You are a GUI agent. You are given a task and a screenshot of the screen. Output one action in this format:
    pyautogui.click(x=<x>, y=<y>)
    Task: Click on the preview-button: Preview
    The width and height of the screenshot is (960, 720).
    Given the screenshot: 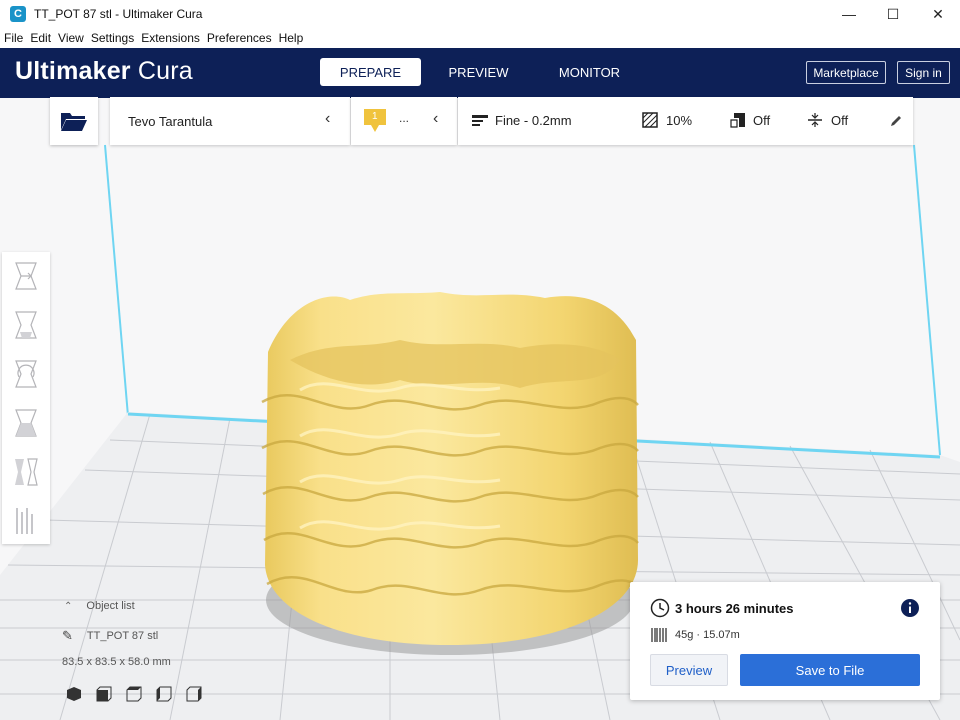 What is the action you would take?
    pyautogui.click(x=689, y=670)
    